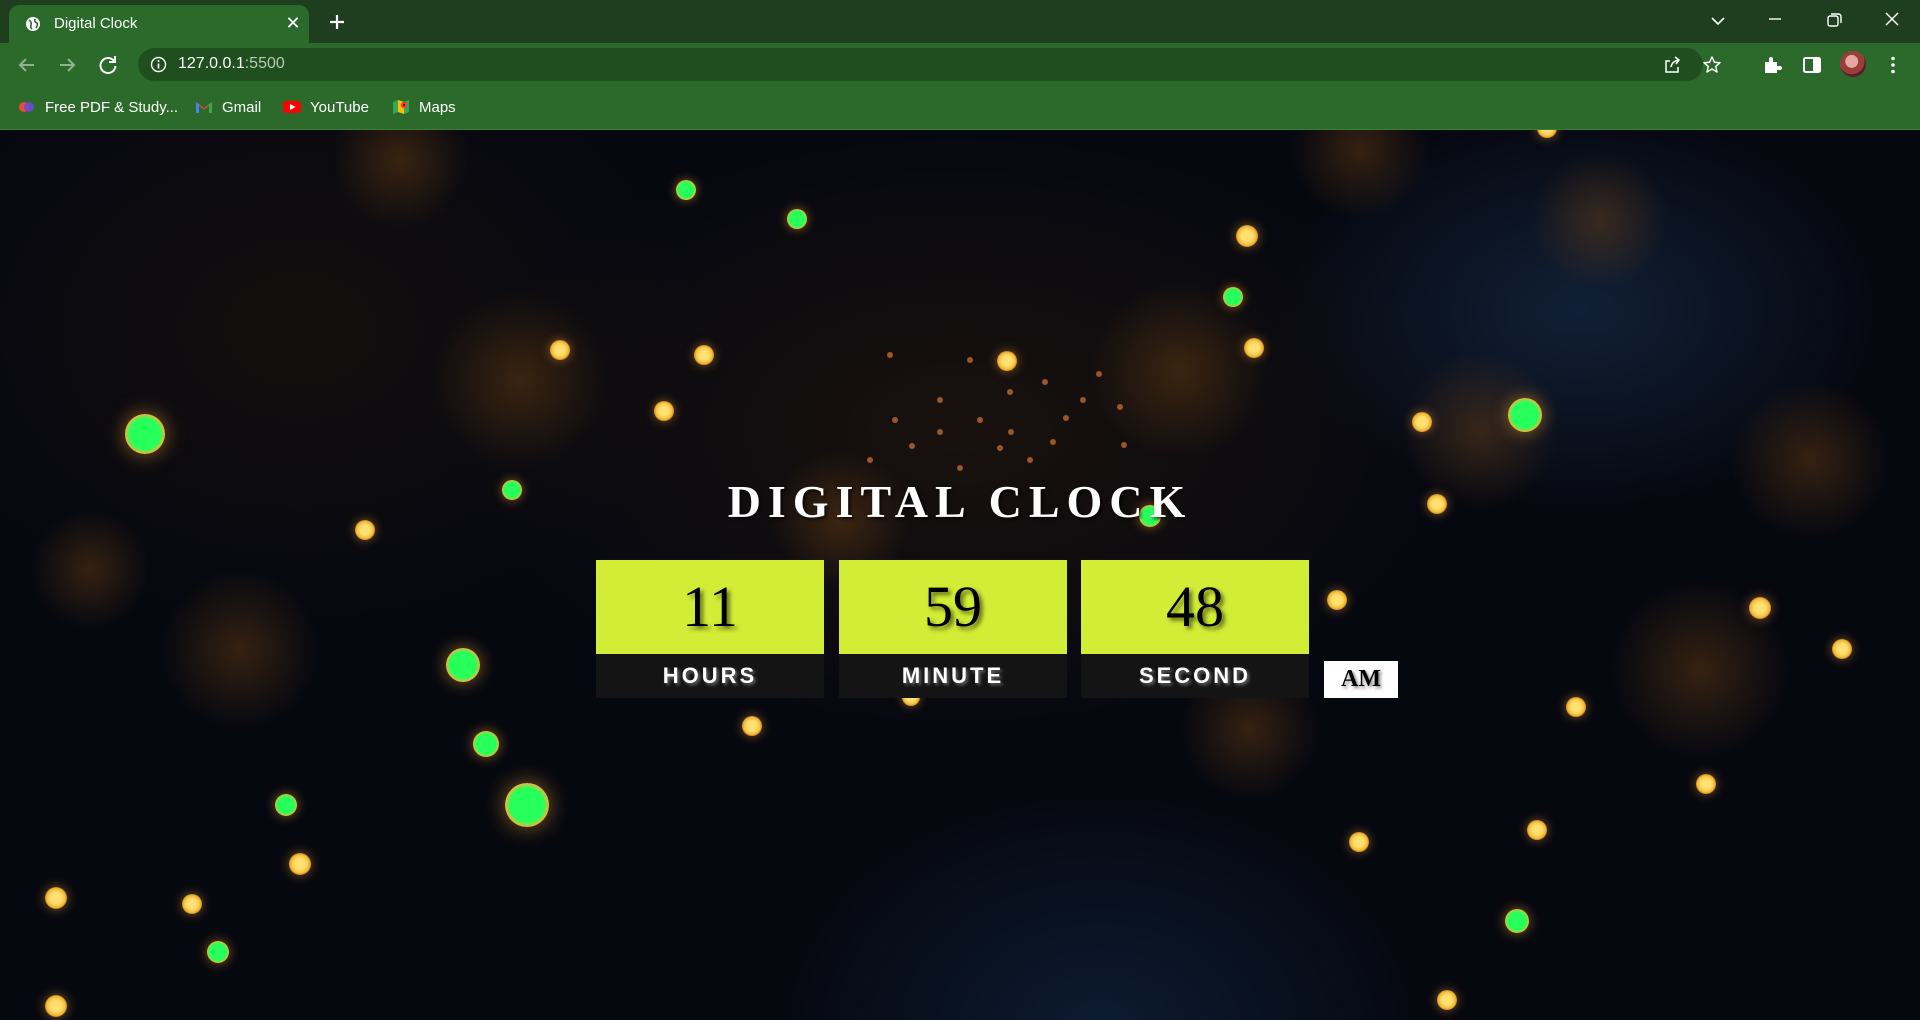  What do you see at coordinates (1893, 65) in the screenshot?
I see `more-menu-icon` at bounding box center [1893, 65].